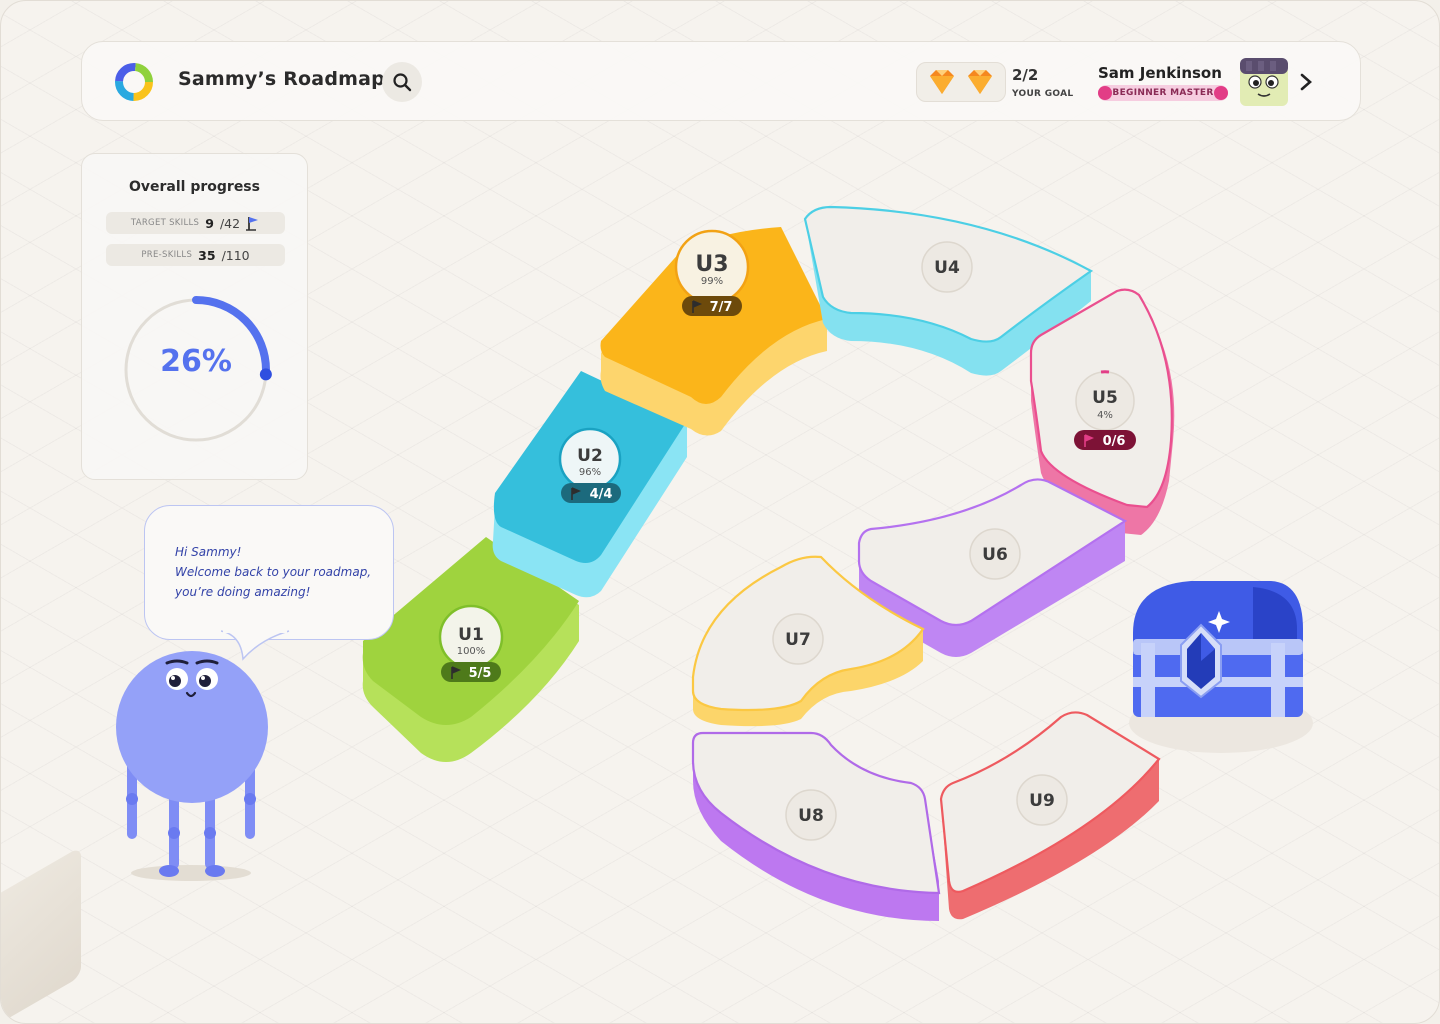 Image resolution: width=1440 pixels, height=1024 pixels. I want to click on unit-percent-u3: 99%, so click(712, 281).